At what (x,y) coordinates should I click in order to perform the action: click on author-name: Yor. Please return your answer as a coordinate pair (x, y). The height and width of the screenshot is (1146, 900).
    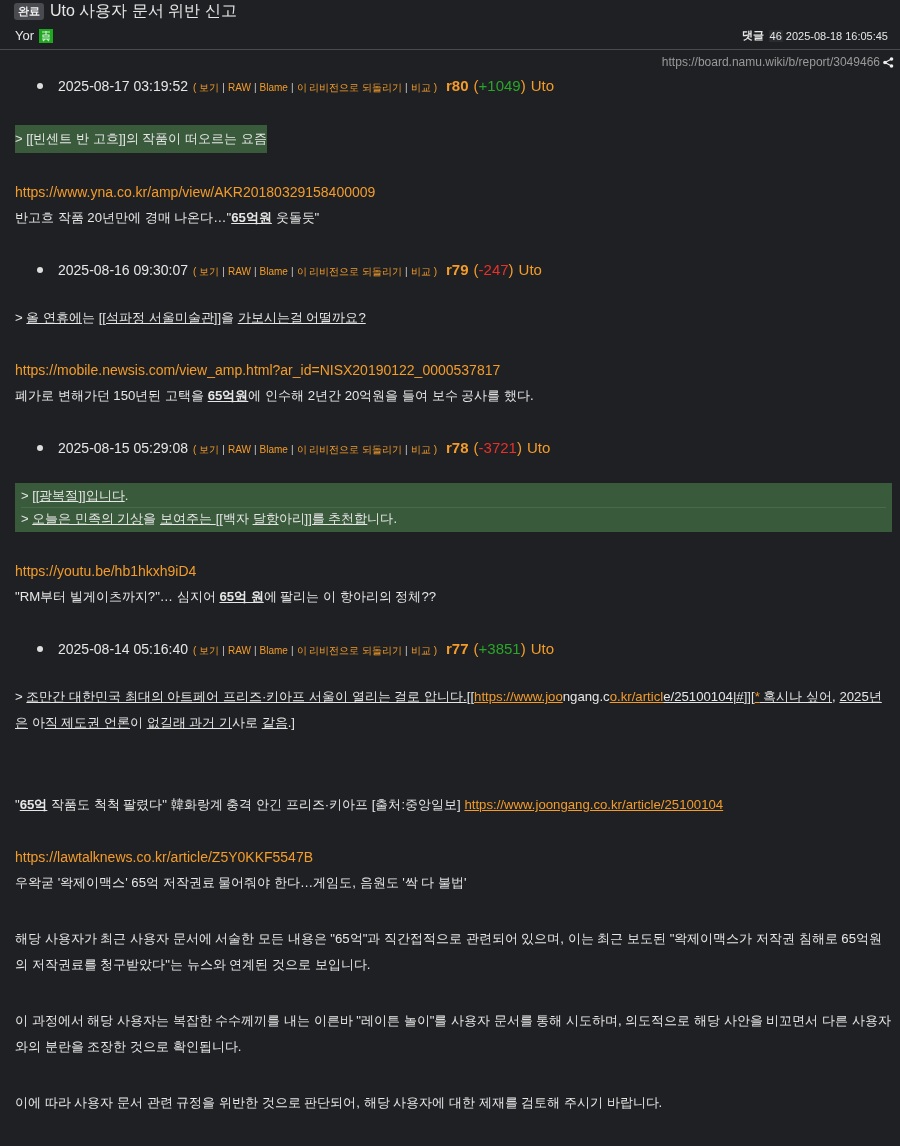
    Looking at the image, I should click on (25, 35).